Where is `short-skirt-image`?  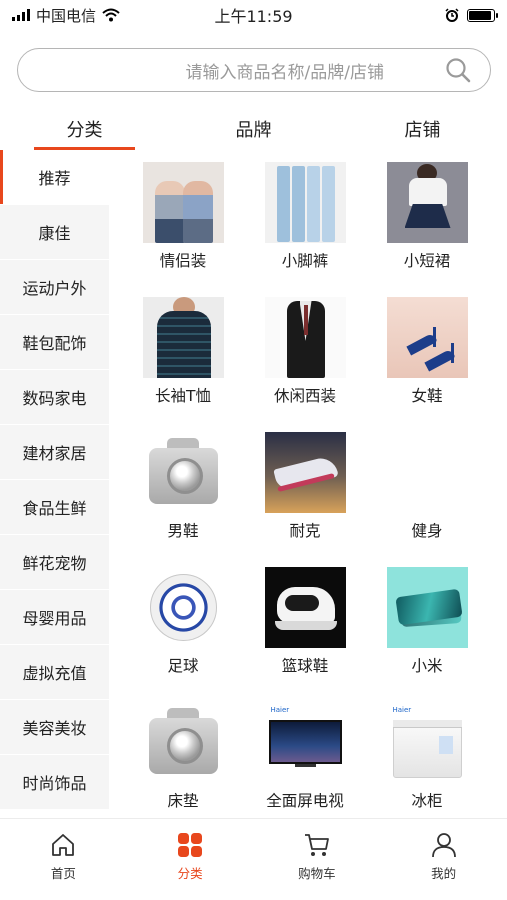 short-skirt-image is located at coordinates (427, 202).